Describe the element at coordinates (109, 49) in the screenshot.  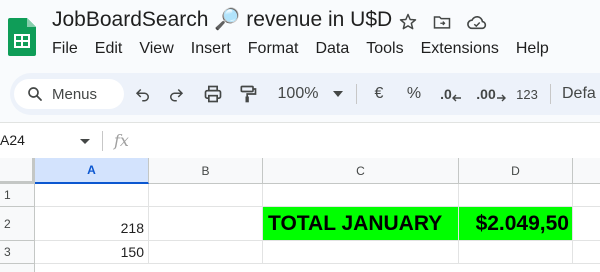
I see `menu-edit: Edit` at that location.